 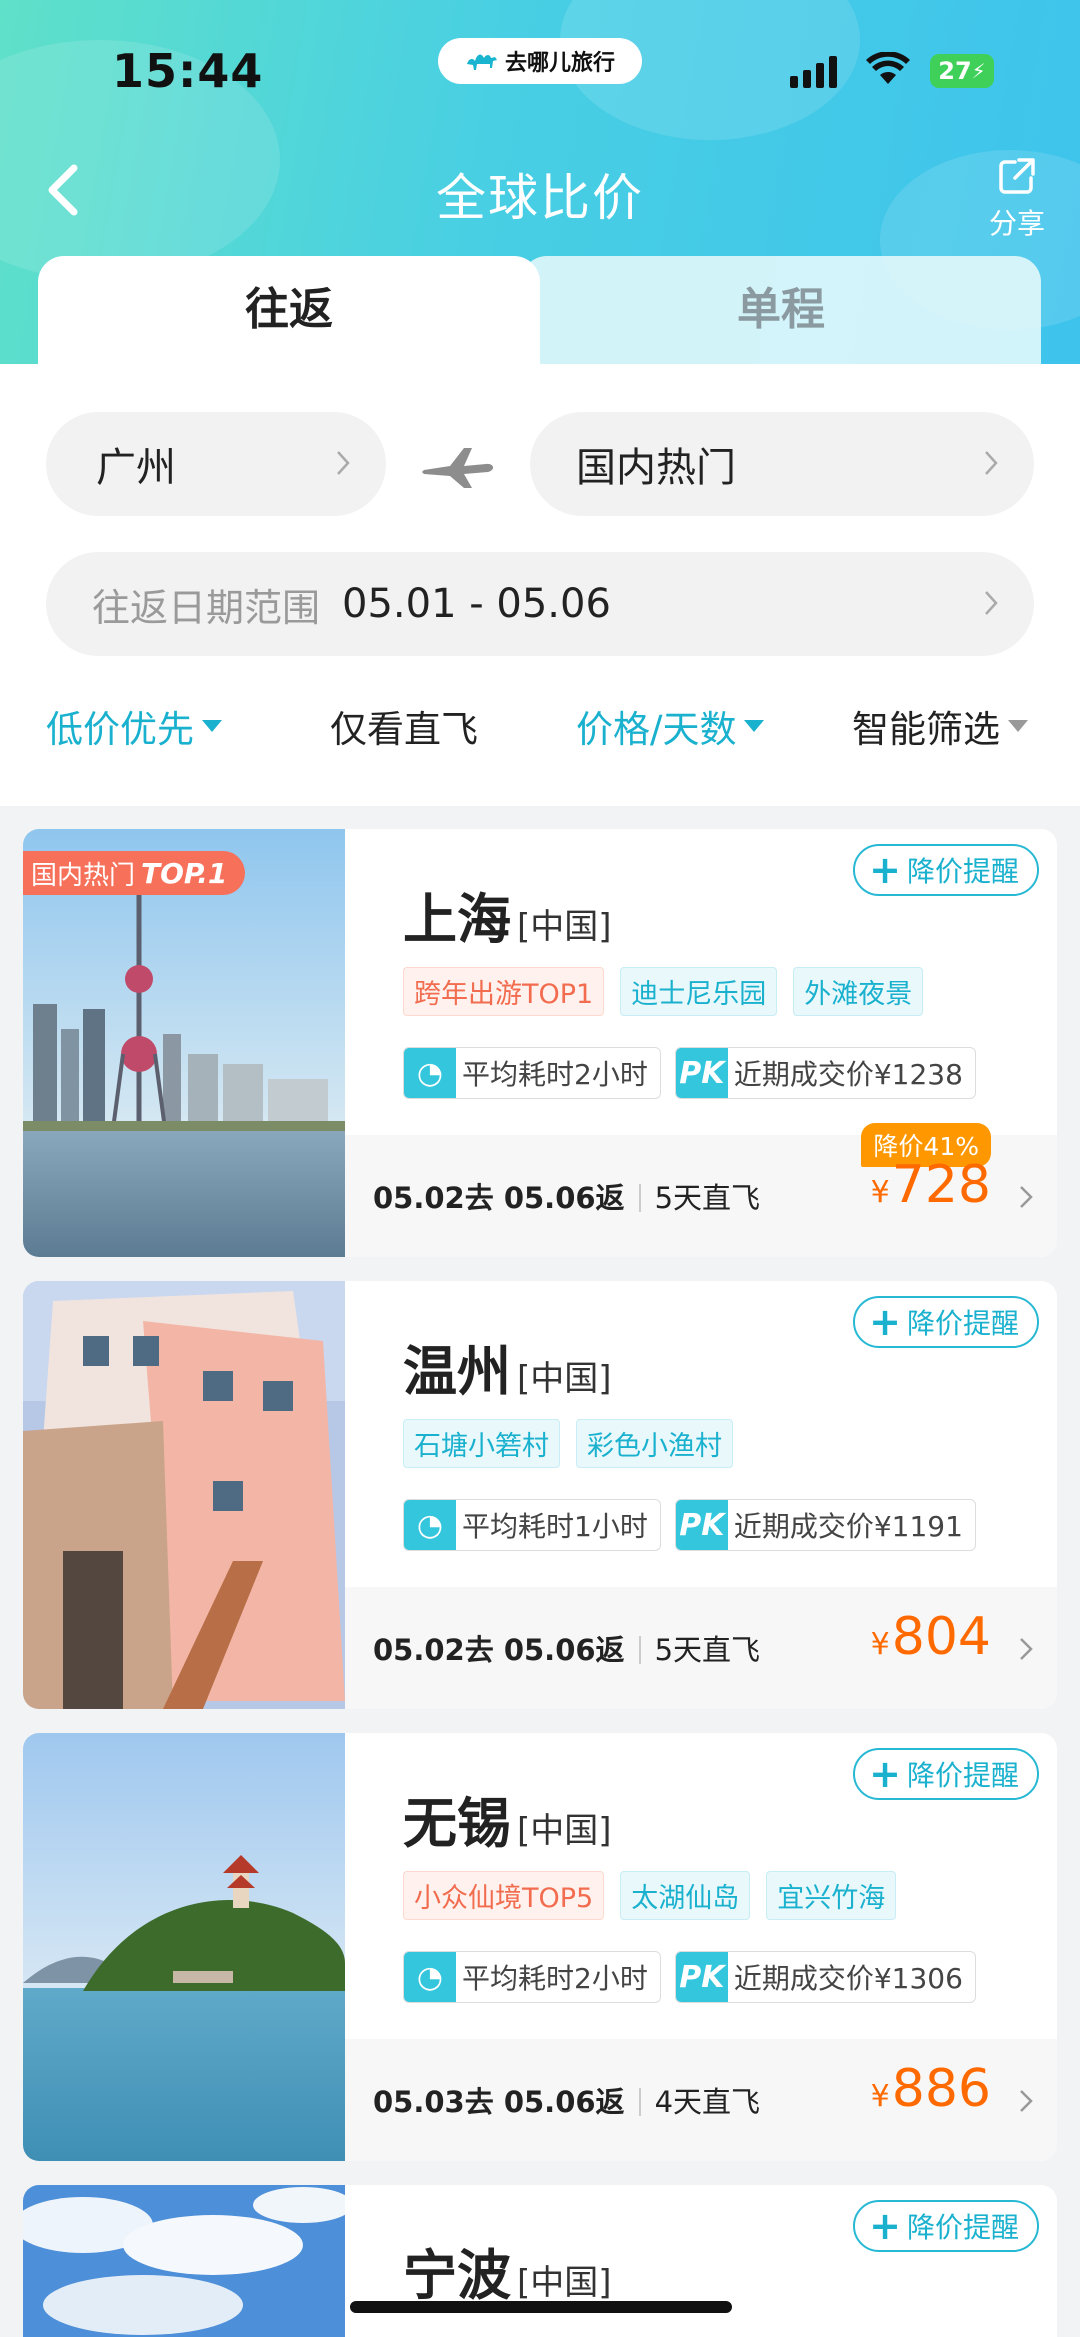 I want to click on city-name: 温州 [中国], so click(x=507, y=1366).